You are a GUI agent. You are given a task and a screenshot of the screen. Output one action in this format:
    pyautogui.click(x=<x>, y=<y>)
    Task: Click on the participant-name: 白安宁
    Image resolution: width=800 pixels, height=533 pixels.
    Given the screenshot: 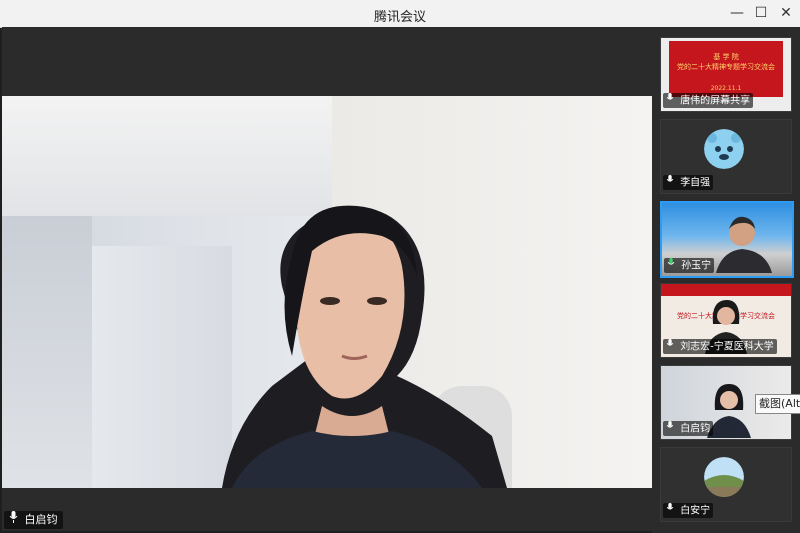 What is the action you would take?
    pyautogui.click(x=695, y=511)
    